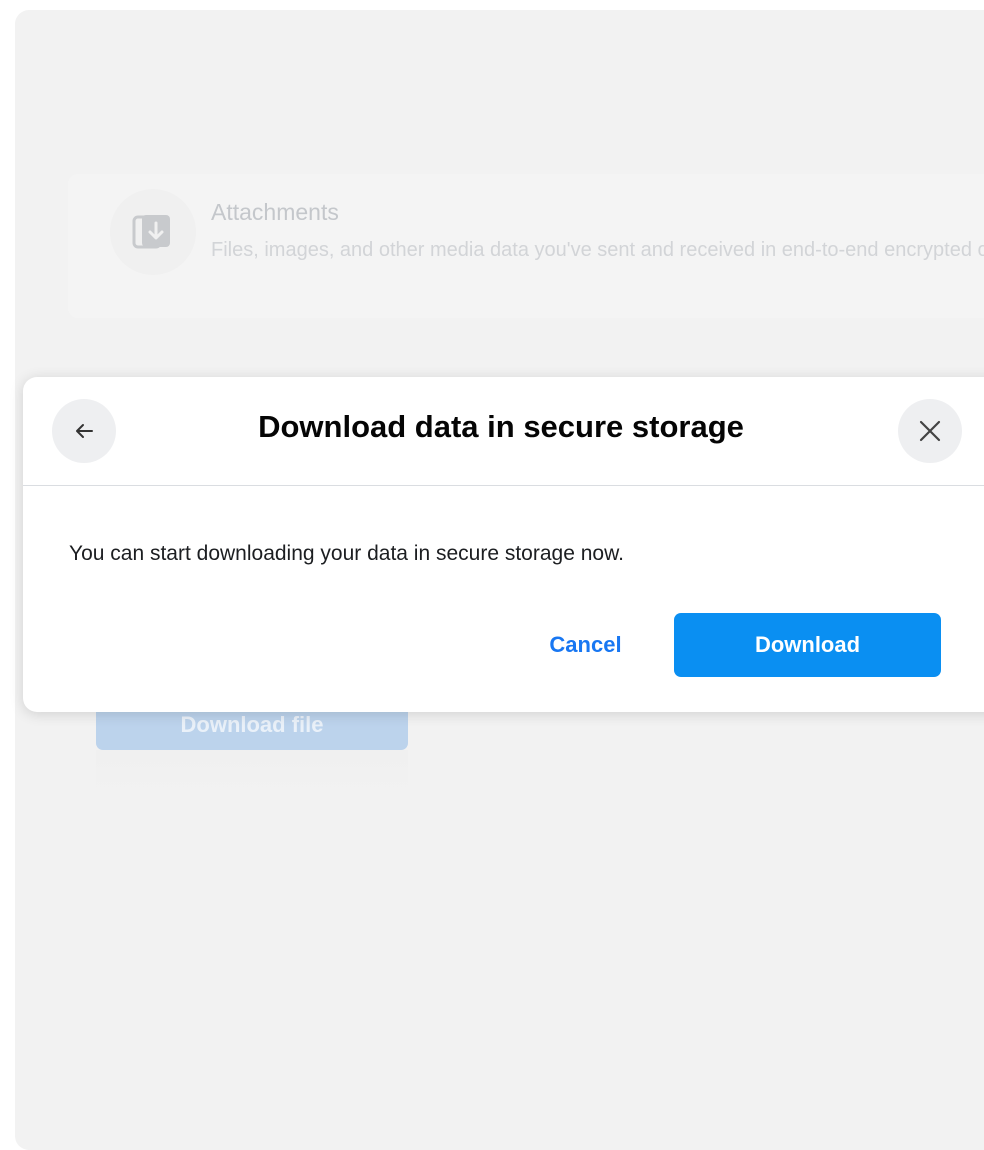  I want to click on attachments-icon-wrap, so click(153, 232).